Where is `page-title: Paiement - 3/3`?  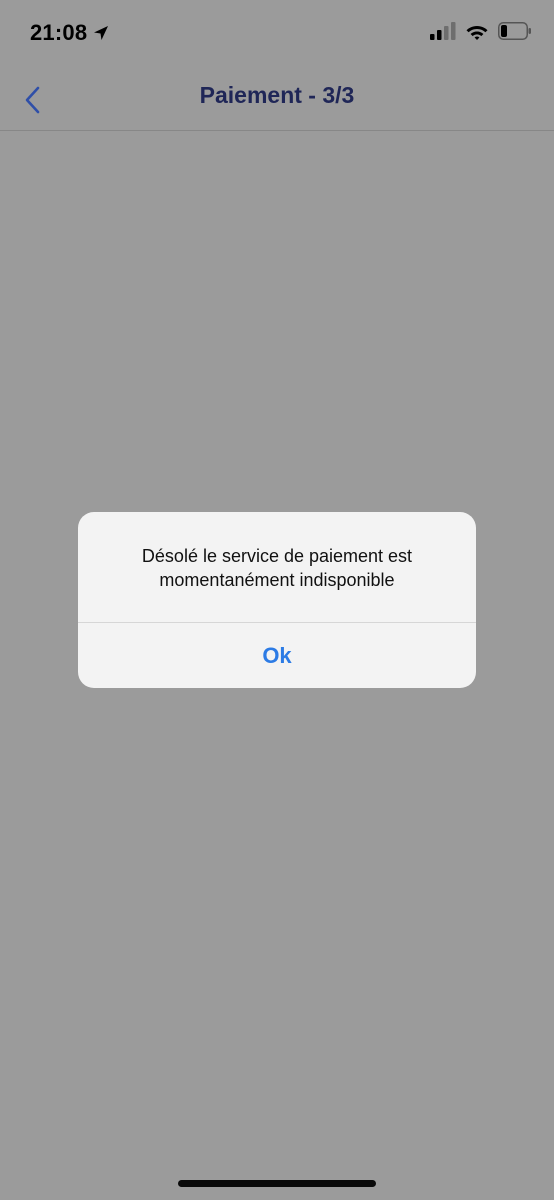 page-title: Paiement - 3/3 is located at coordinates (277, 95).